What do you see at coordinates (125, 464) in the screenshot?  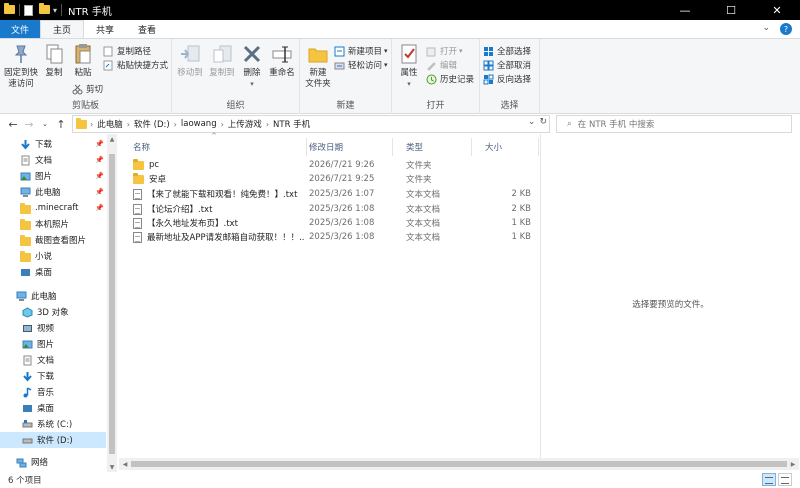 I see `scroll-left-icon: ◀` at bounding box center [125, 464].